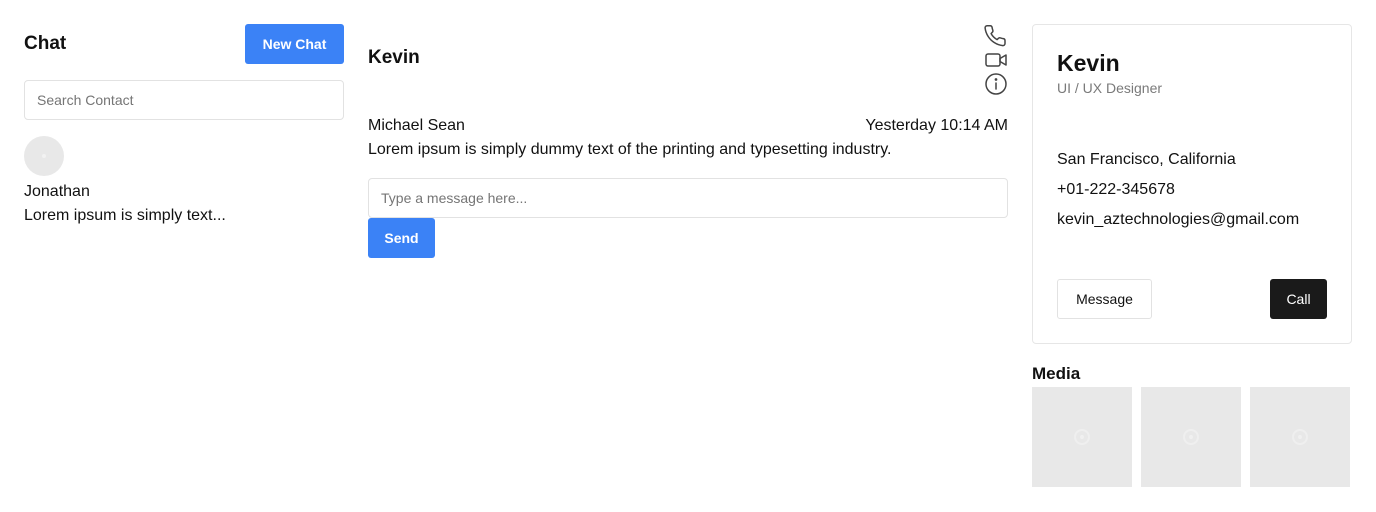 This screenshot has width=1376, height=512. I want to click on call-button: Call, so click(1298, 299).